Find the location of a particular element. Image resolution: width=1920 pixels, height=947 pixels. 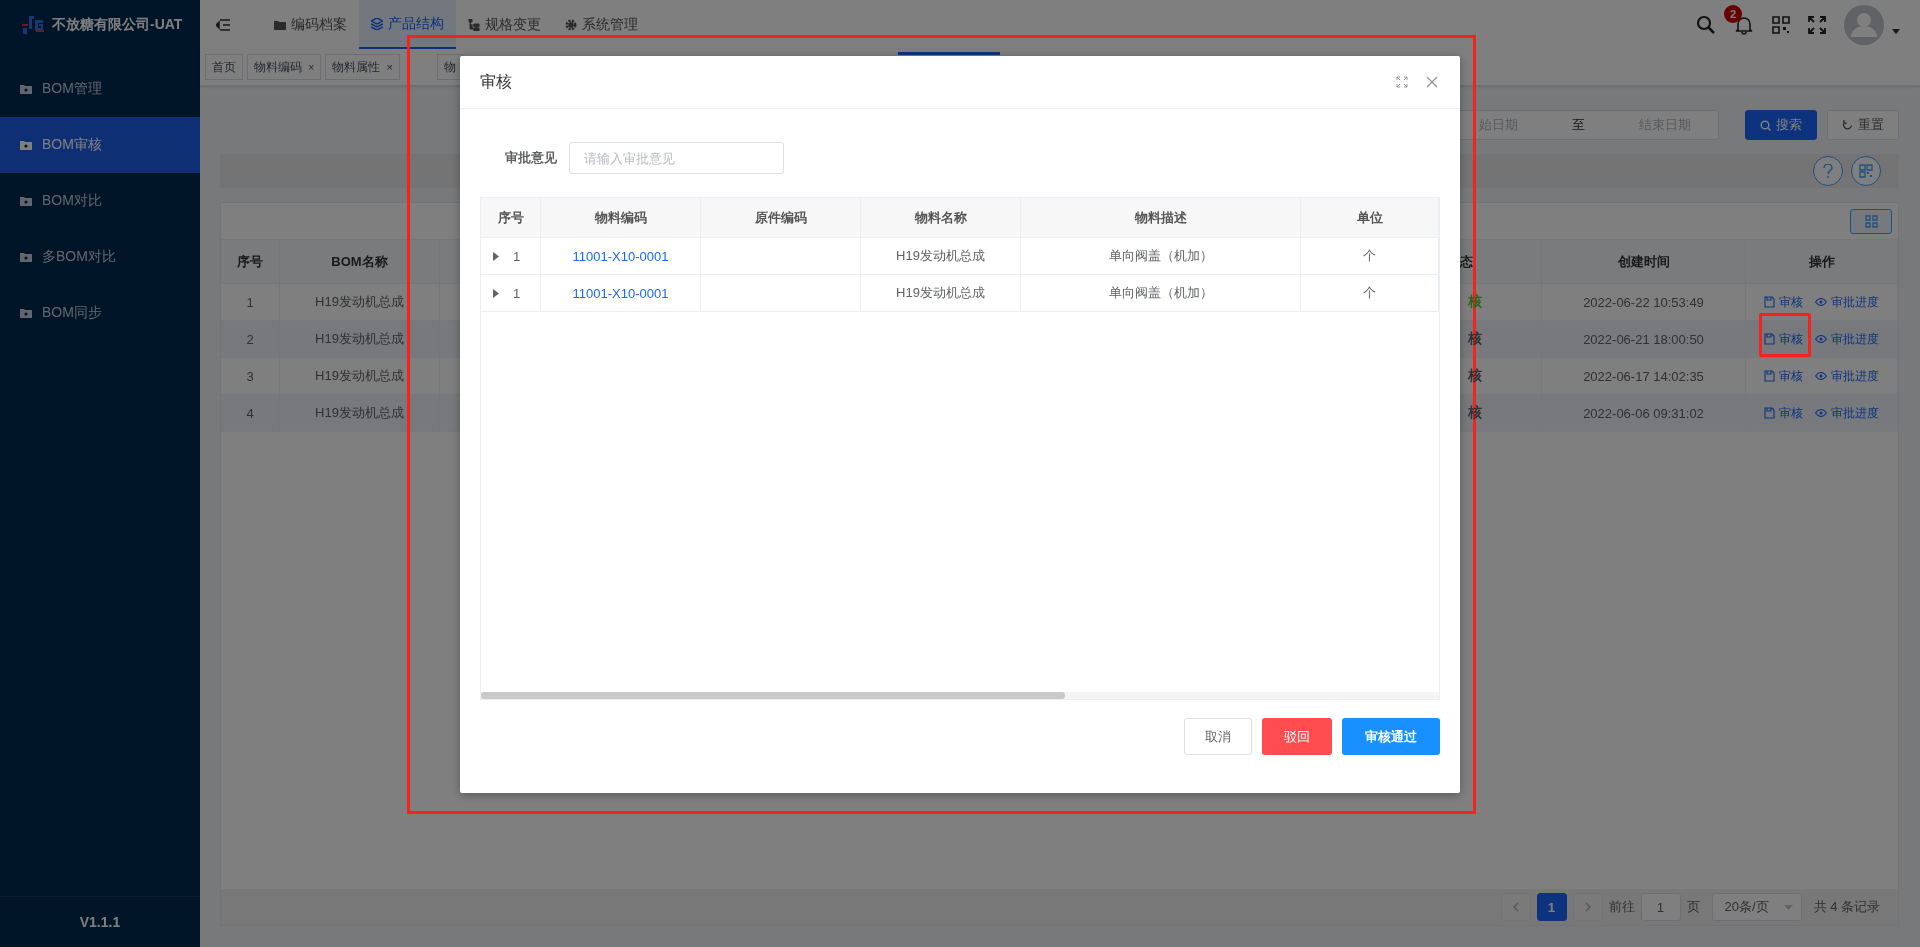

table-header-cell: 物料描述 is located at coordinates (1161, 218).